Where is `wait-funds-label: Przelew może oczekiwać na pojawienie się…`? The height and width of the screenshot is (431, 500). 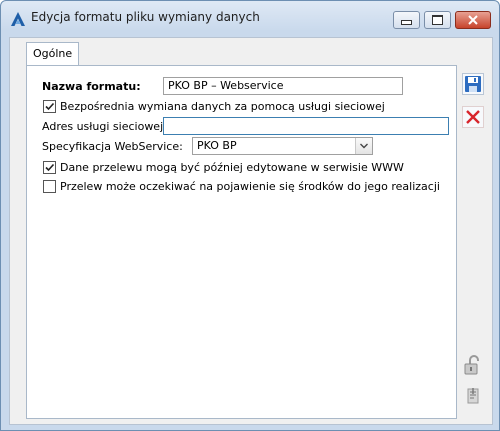 wait-funds-label: Przelew może oczekiwać na pojawienie się… is located at coordinates (250, 186).